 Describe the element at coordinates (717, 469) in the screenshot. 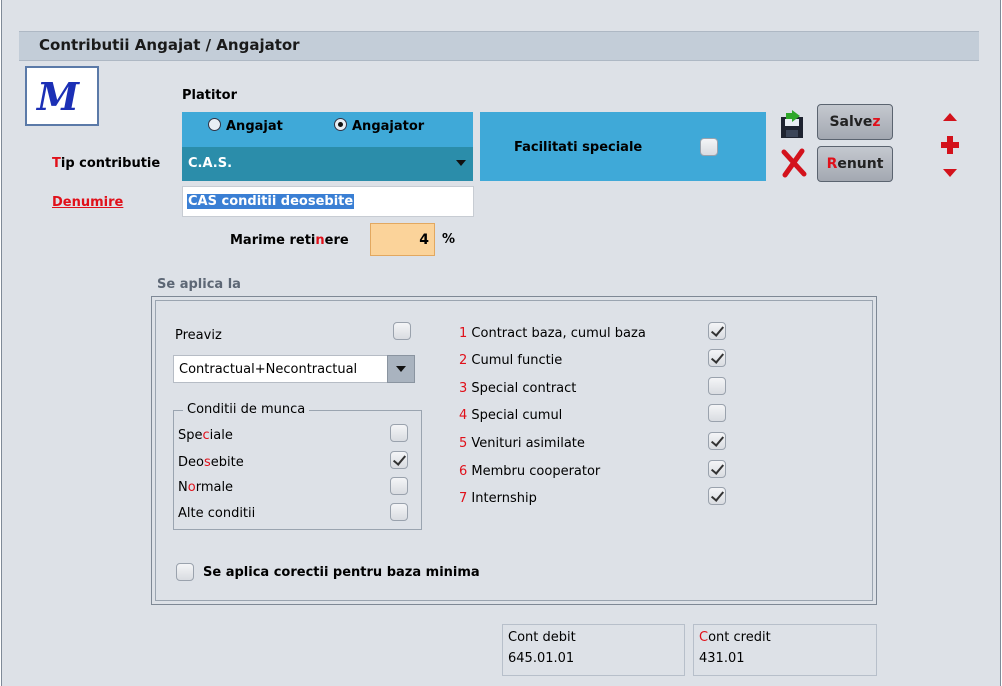

I see `tip-contract-6-checkbox` at that location.